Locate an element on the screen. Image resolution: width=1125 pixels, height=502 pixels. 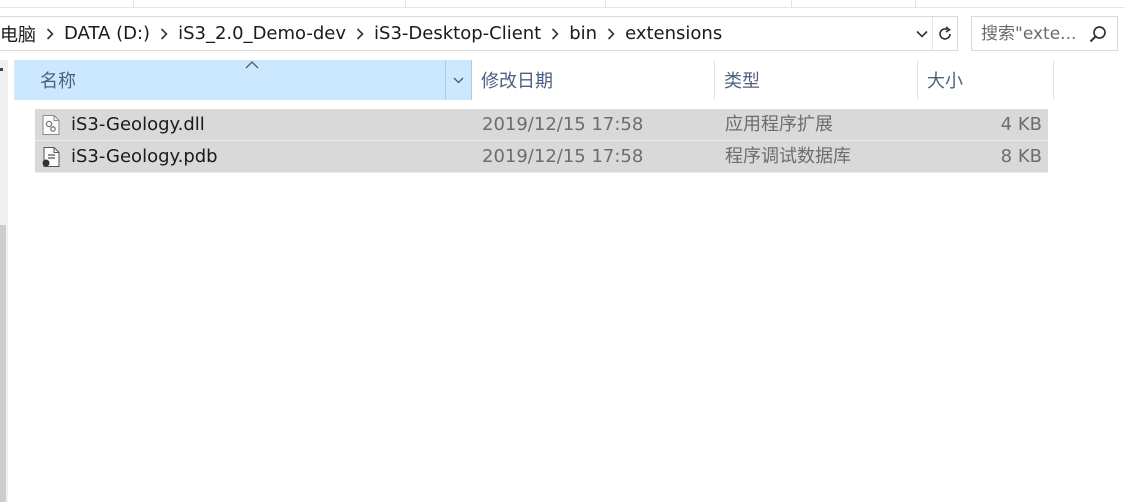
breadcrumb-item-extensions: extensions is located at coordinates (673, 33).